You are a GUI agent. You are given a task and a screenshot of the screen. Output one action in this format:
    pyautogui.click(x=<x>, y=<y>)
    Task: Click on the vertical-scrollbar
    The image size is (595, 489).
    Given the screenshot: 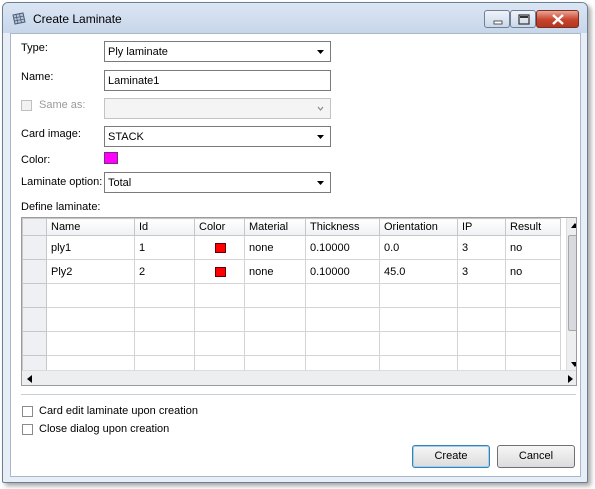 What is the action you would take?
    pyautogui.click(x=571, y=295)
    